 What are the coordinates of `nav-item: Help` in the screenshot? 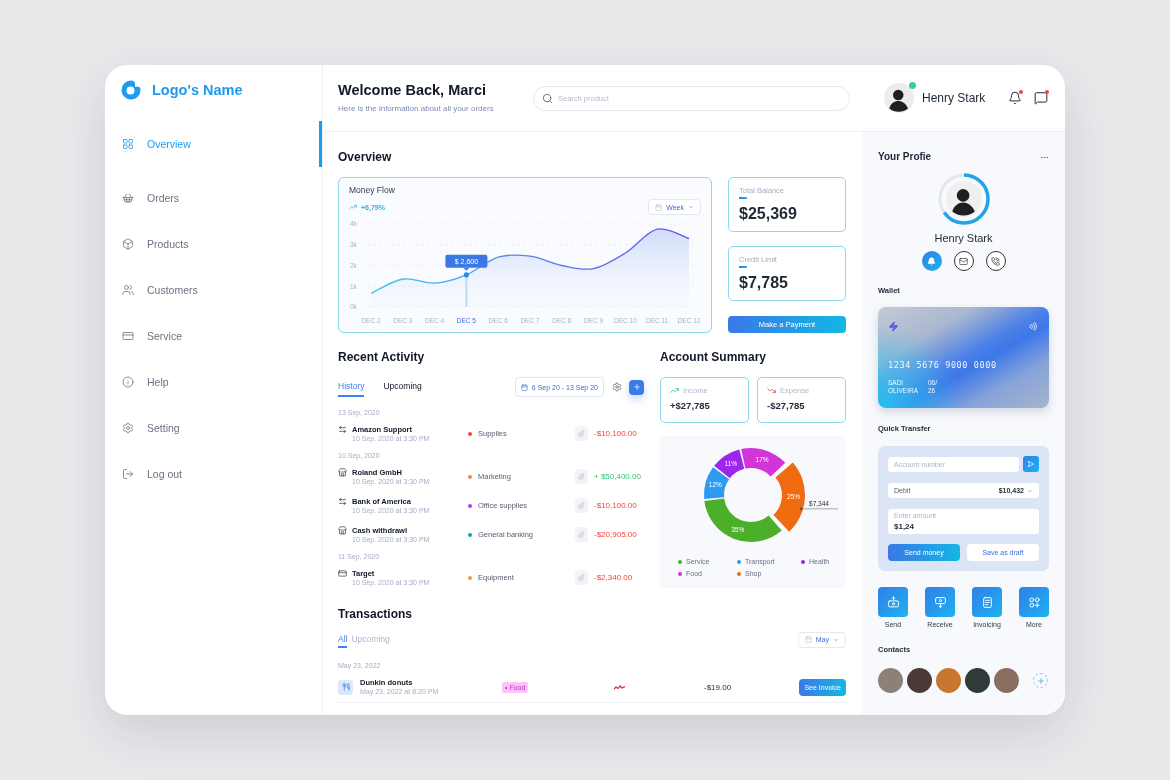 It's located at (213, 382).